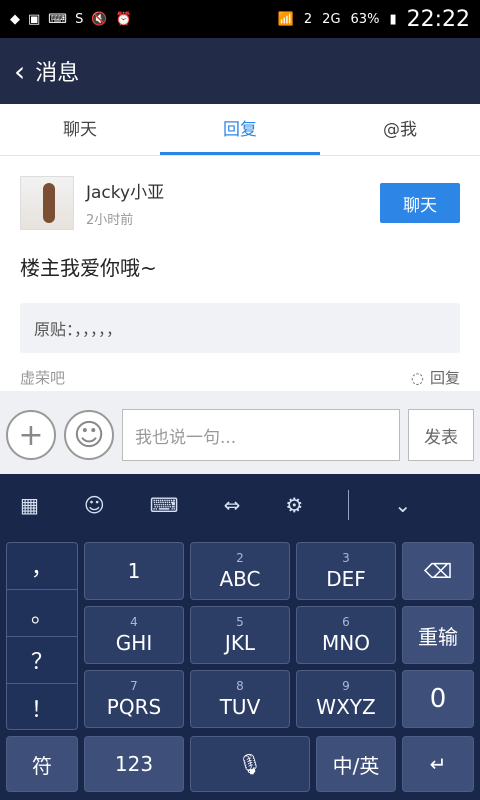 Image resolution: width=480 pixels, height=800 pixels. What do you see at coordinates (331, 19) in the screenshot?
I see `network-label: 2G` at bounding box center [331, 19].